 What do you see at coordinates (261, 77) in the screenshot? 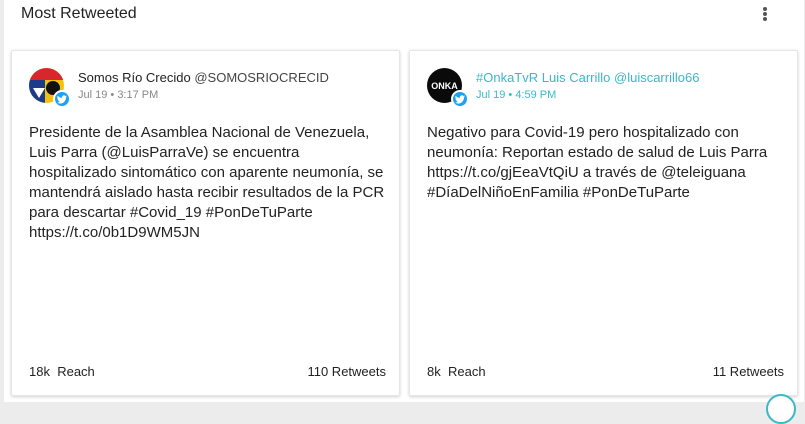
I see `author-handle: @SOMOSRIOCRECID` at bounding box center [261, 77].